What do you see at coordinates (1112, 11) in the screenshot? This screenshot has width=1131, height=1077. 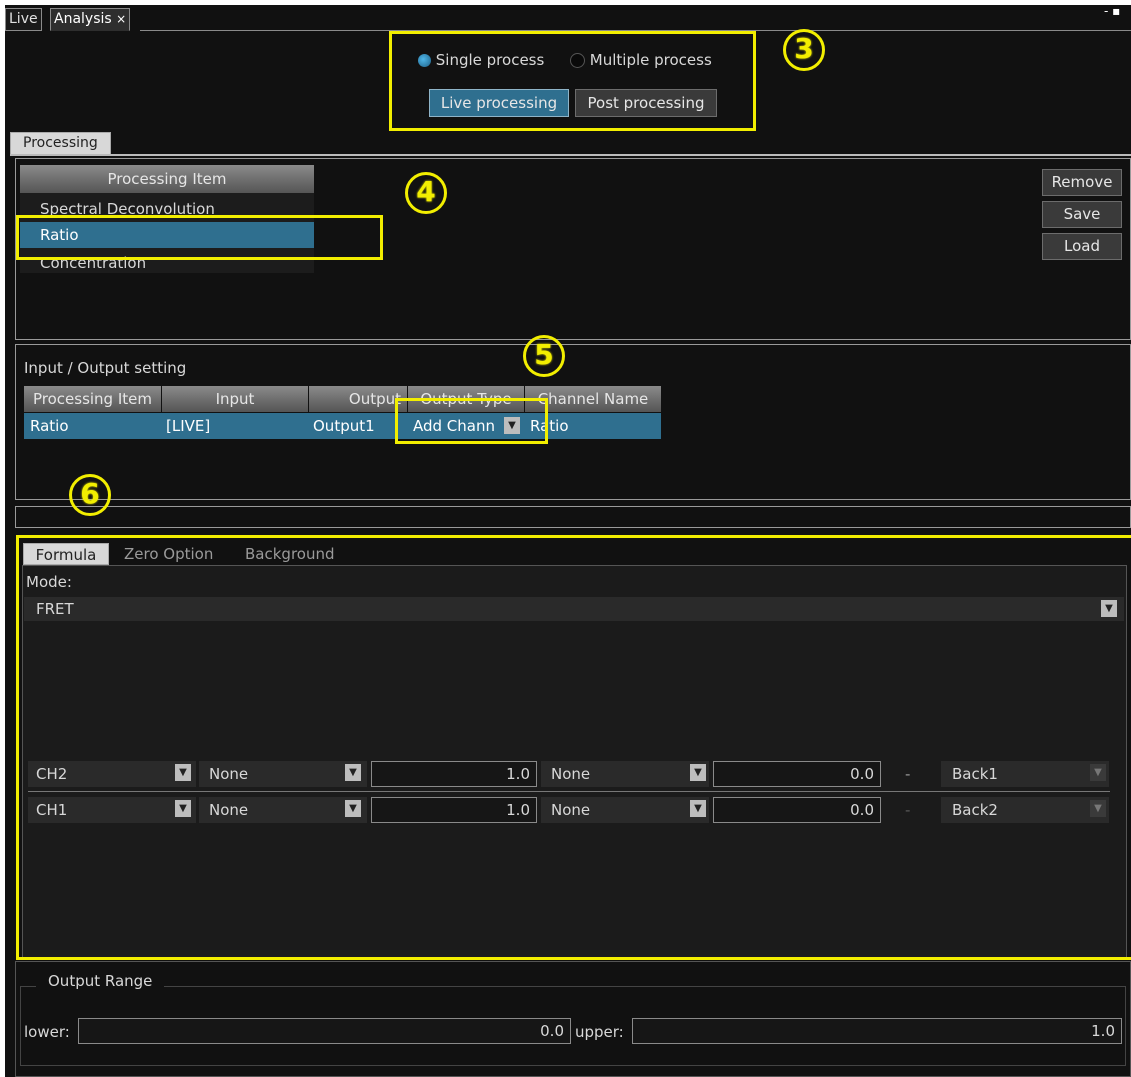 I see `window-controls-icon: - ▪` at bounding box center [1112, 11].